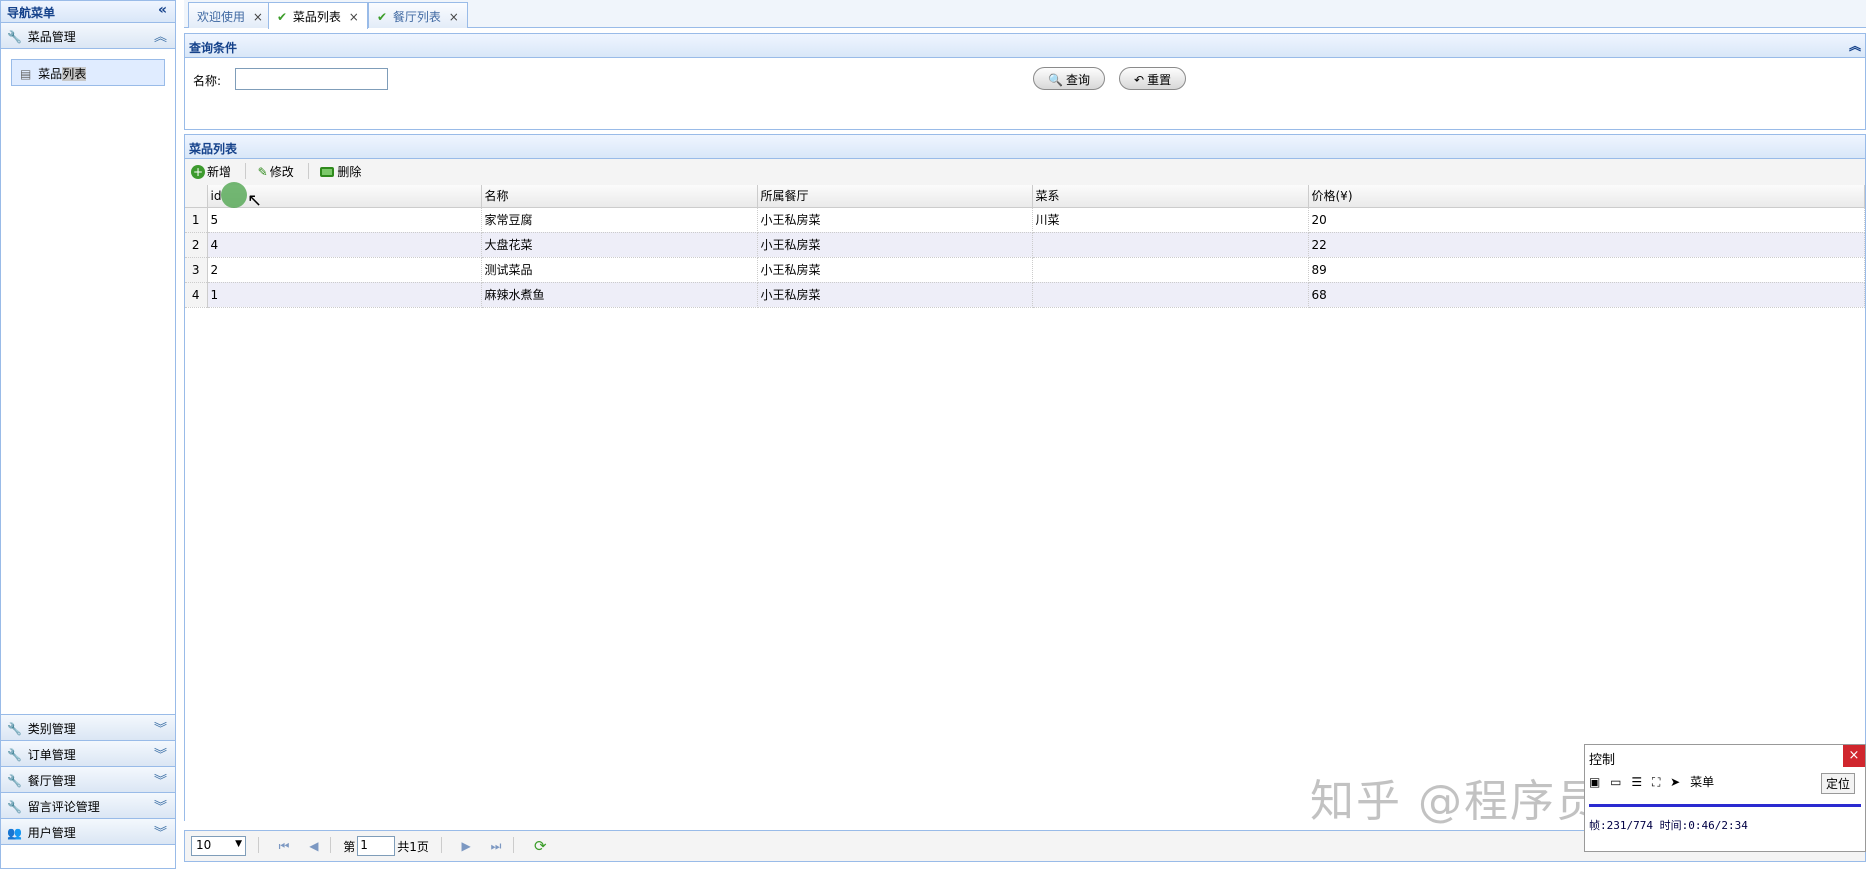 The height and width of the screenshot is (869, 1866). Describe the element at coordinates (284, 846) in the screenshot. I see `first-page-icon: ⏮` at that location.